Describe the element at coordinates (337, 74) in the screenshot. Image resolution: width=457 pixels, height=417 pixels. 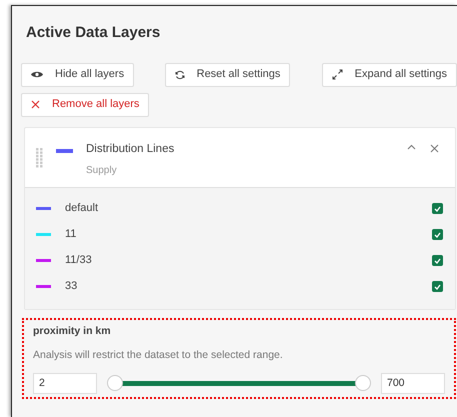
I see `expand-icon` at that location.